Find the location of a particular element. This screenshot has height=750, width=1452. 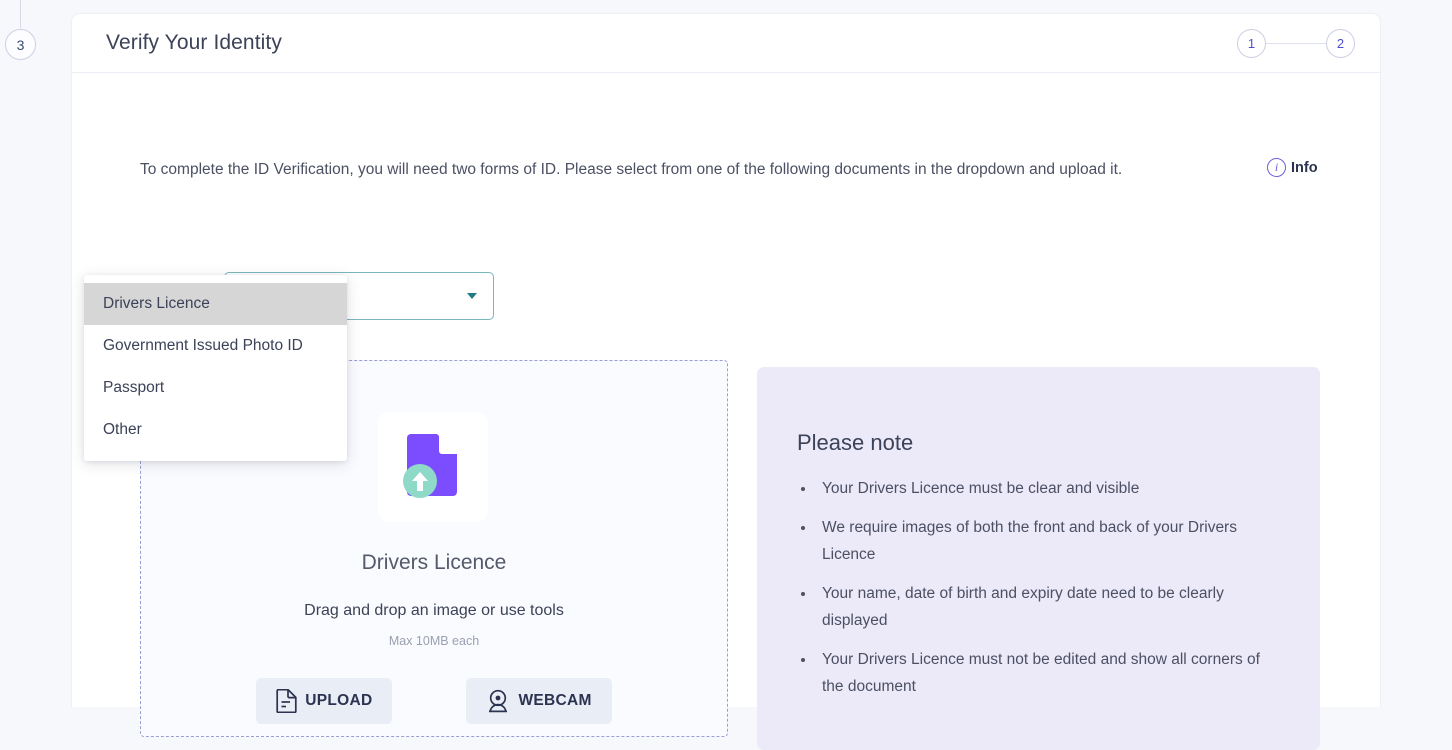

document-icon is located at coordinates (286, 701).